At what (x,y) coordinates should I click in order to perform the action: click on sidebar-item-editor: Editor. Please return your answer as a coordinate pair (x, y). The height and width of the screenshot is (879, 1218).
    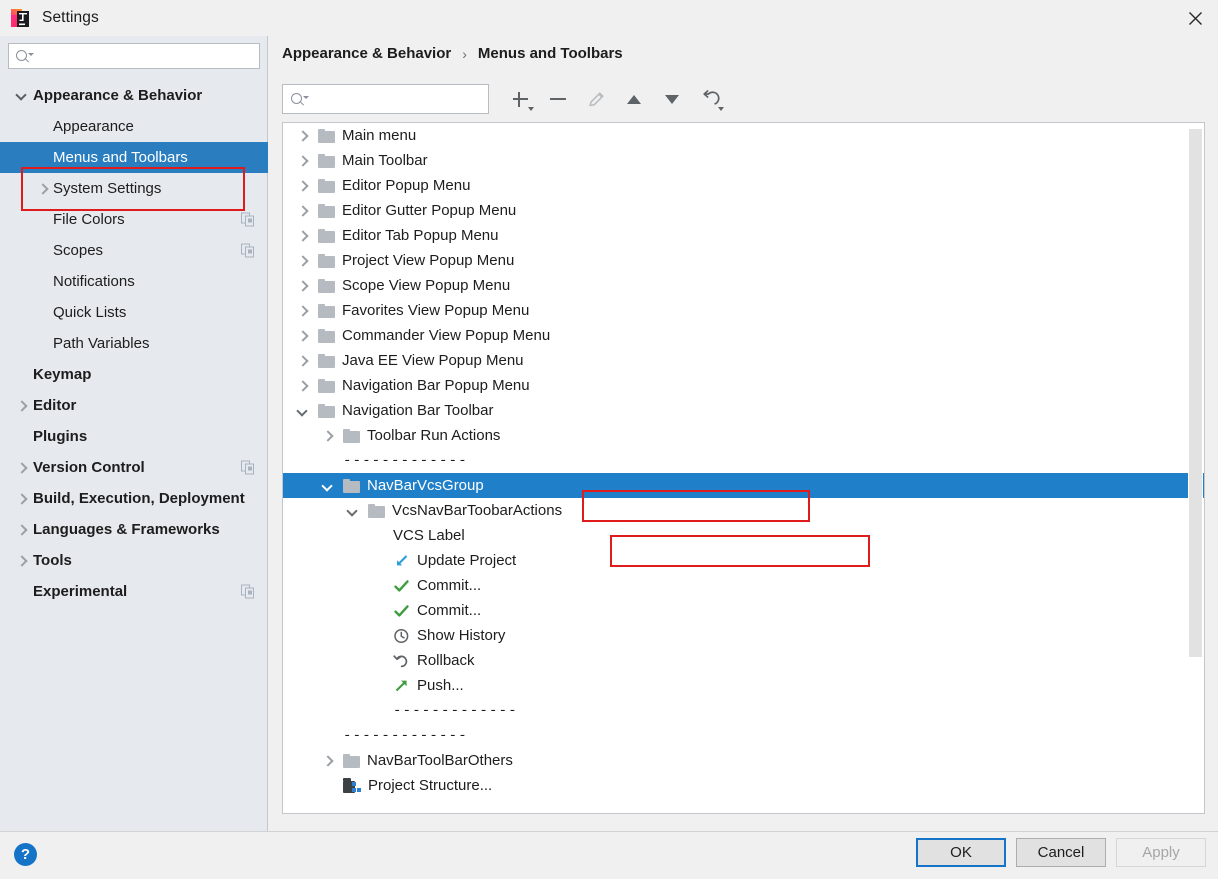
    Looking at the image, I should click on (134, 405).